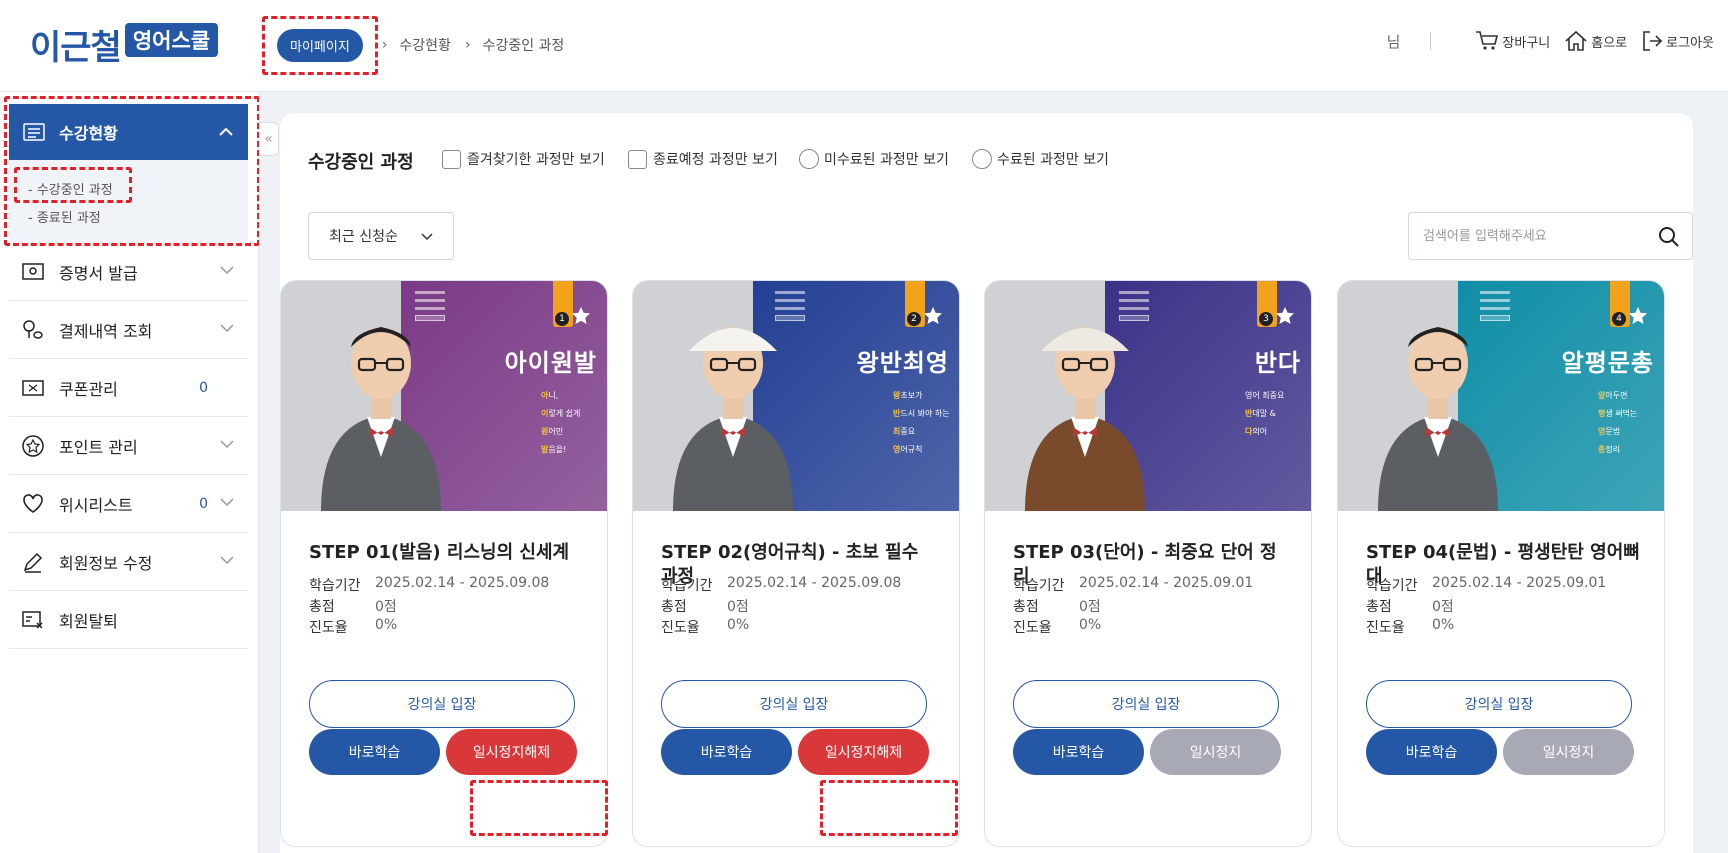 Image resolution: width=1728 pixels, height=853 pixels. What do you see at coordinates (1053, 160) in the screenshot?
I see `filter-label: 수료된 과정만 보기` at bounding box center [1053, 160].